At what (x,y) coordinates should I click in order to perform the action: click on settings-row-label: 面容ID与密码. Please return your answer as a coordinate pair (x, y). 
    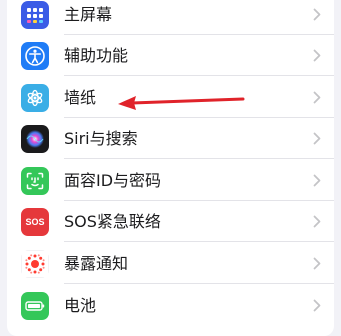
    Looking at the image, I should click on (113, 180).